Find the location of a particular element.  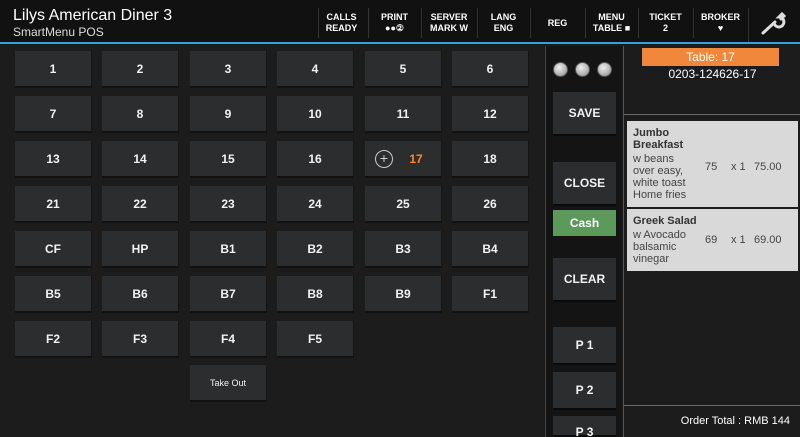

table-button: 6 is located at coordinates (490, 69).